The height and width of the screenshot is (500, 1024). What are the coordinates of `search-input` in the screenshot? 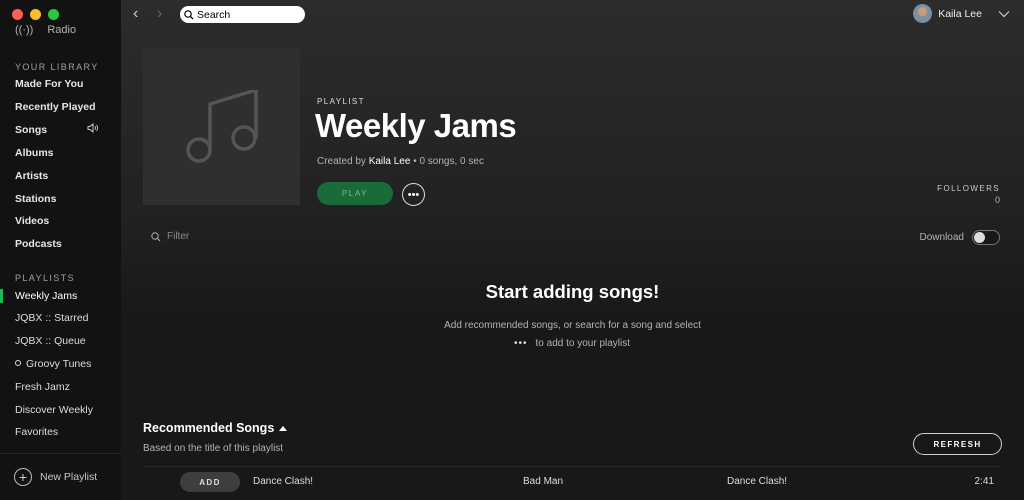 It's located at (247, 14).